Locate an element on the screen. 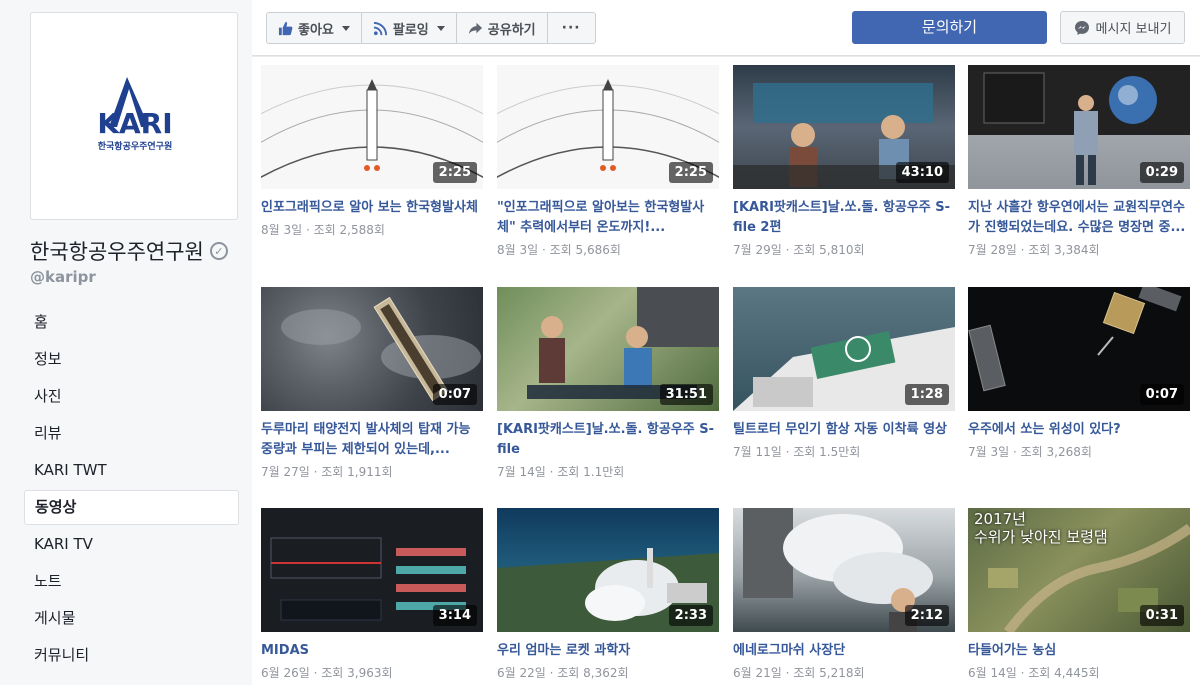 This screenshot has height=685, width=1200. sidebar-item-videos: 동영상 is located at coordinates (131, 507).